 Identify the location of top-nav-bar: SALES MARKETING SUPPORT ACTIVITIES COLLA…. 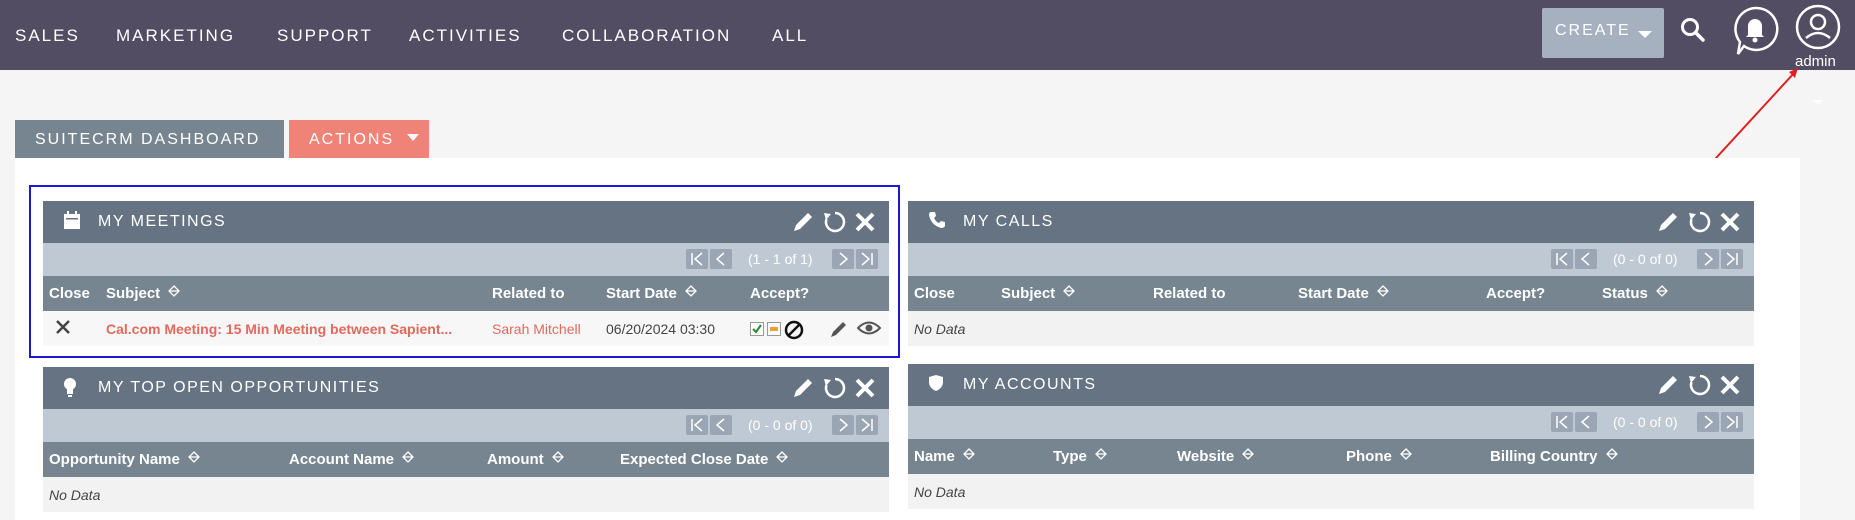
(927, 35).